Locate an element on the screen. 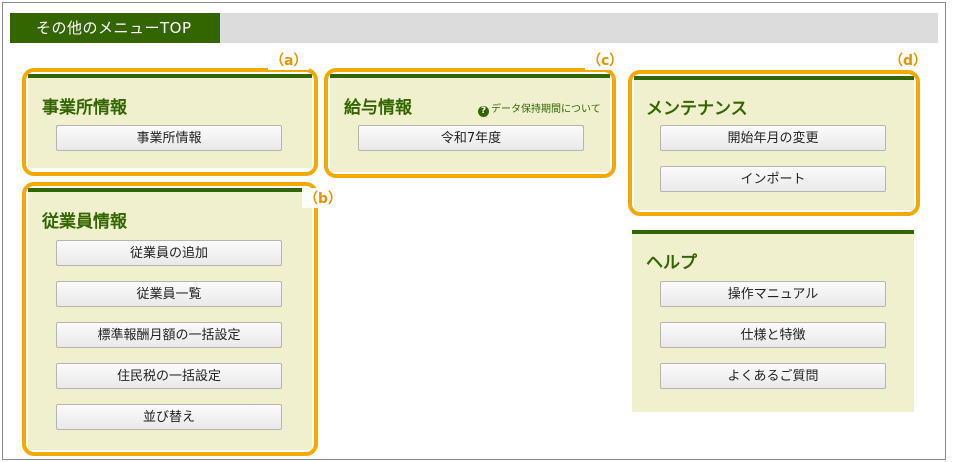  add-employee-button: 従業員の追加 is located at coordinates (169, 253).